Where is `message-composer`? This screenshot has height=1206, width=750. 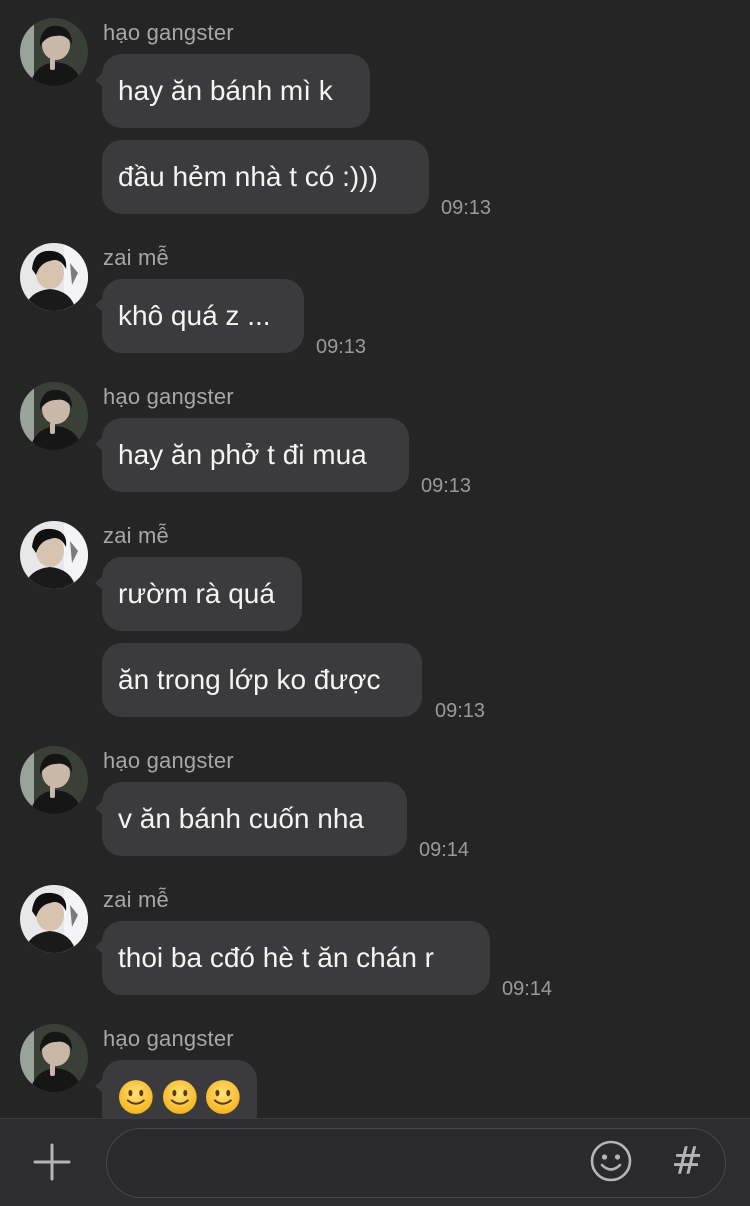 message-composer is located at coordinates (375, 1162).